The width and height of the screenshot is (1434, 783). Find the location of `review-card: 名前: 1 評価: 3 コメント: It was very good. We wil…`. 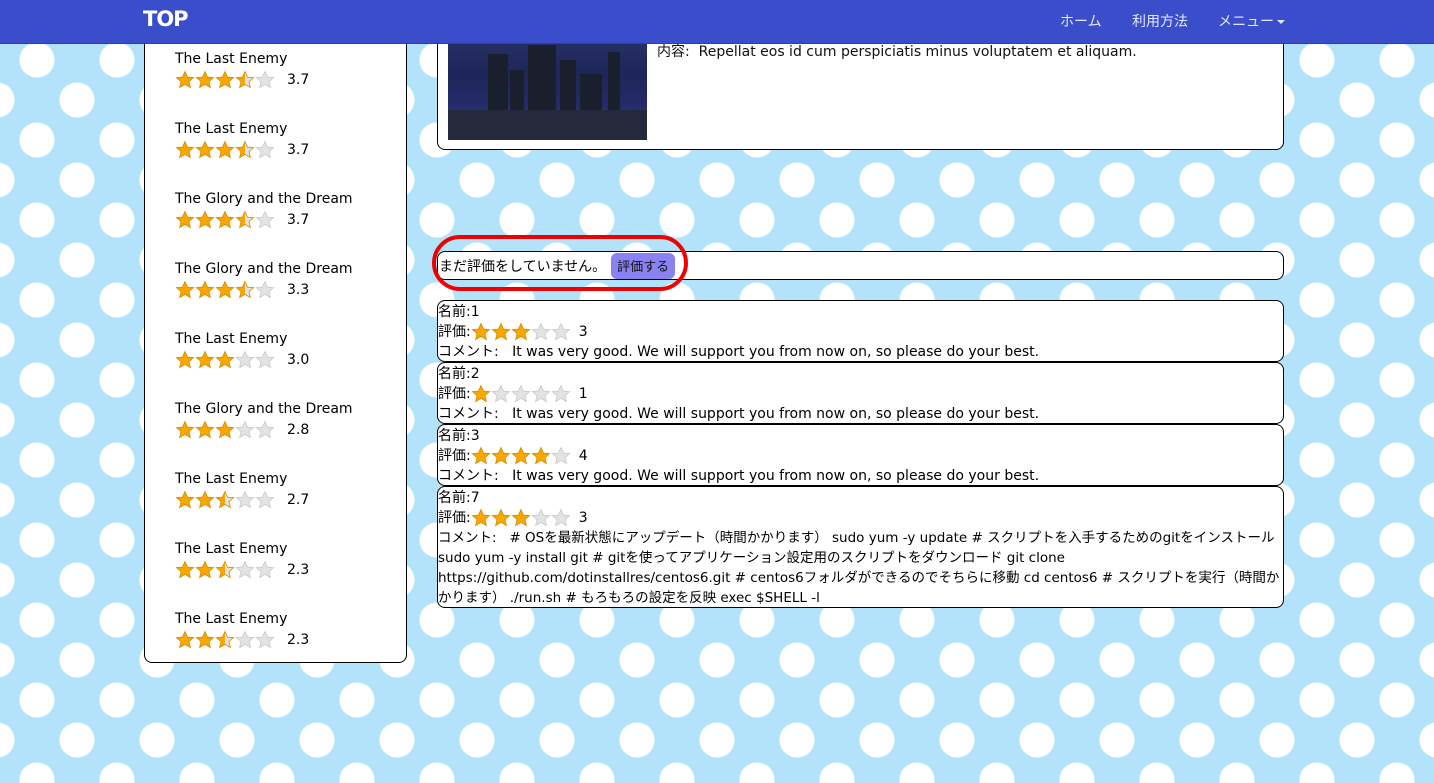

review-card: 名前: 1 評価: 3 コメント: It was very good. We wil… is located at coordinates (860, 331).